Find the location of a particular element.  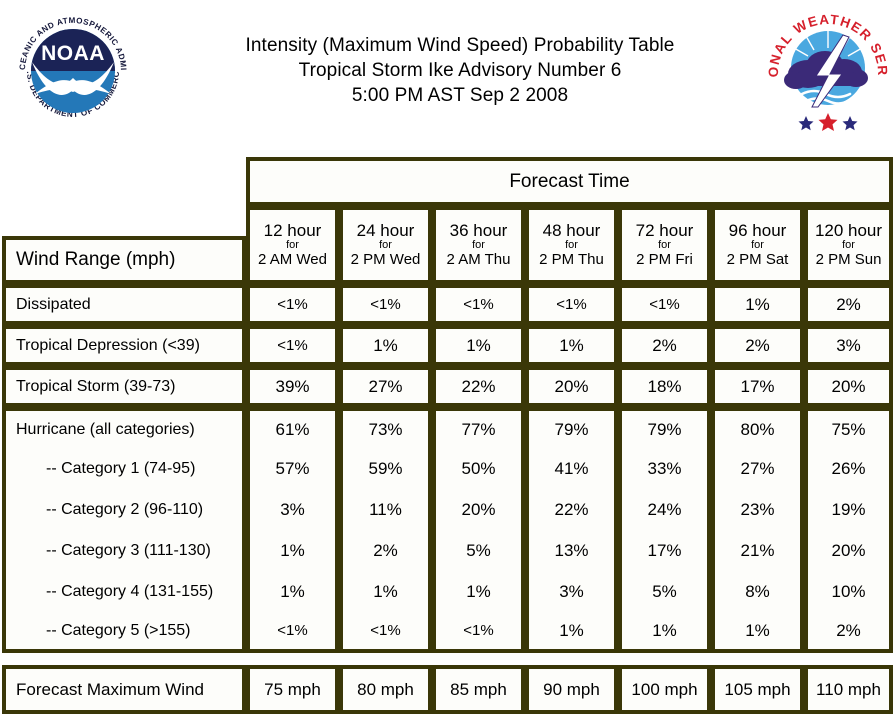

column-header-when: 2 PM Sat is located at coordinates (757, 260).